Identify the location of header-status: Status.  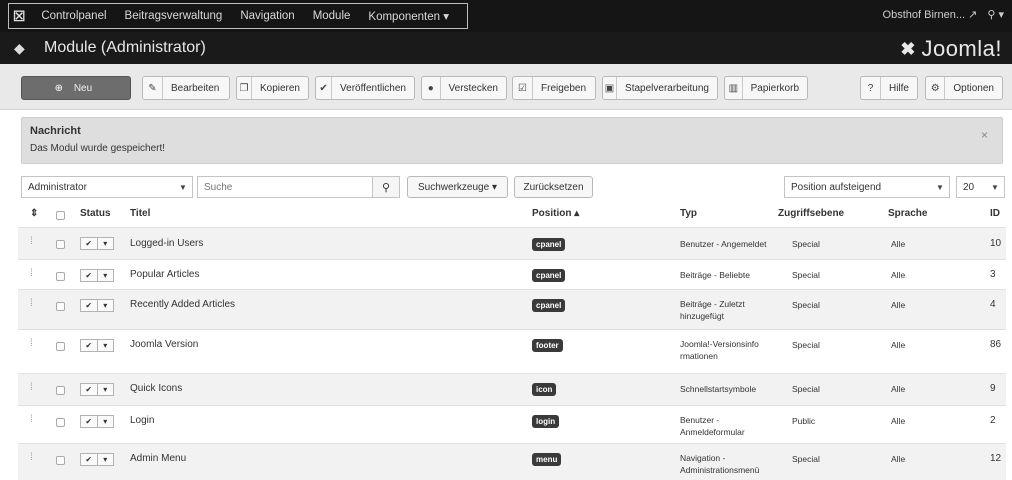
(95, 213).